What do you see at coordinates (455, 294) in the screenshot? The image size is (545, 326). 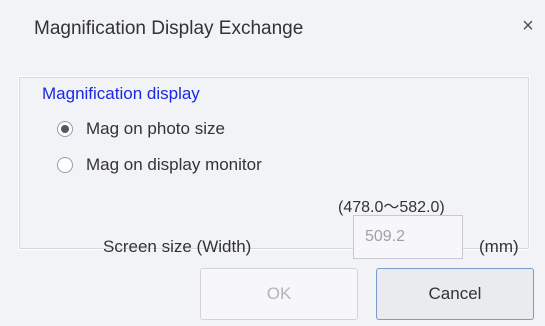 I see `cancel-button: Cancel` at bounding box center [455, 294].